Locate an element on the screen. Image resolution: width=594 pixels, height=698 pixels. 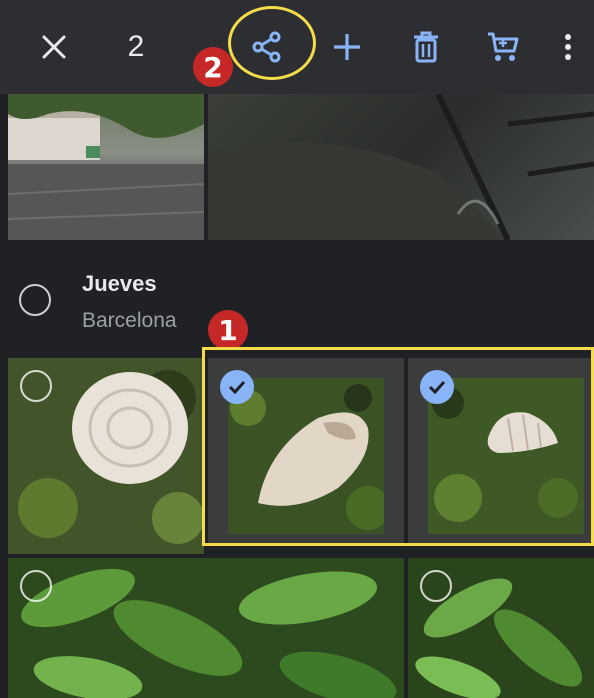
more-vert-icon is located at coordinates (568, 47).